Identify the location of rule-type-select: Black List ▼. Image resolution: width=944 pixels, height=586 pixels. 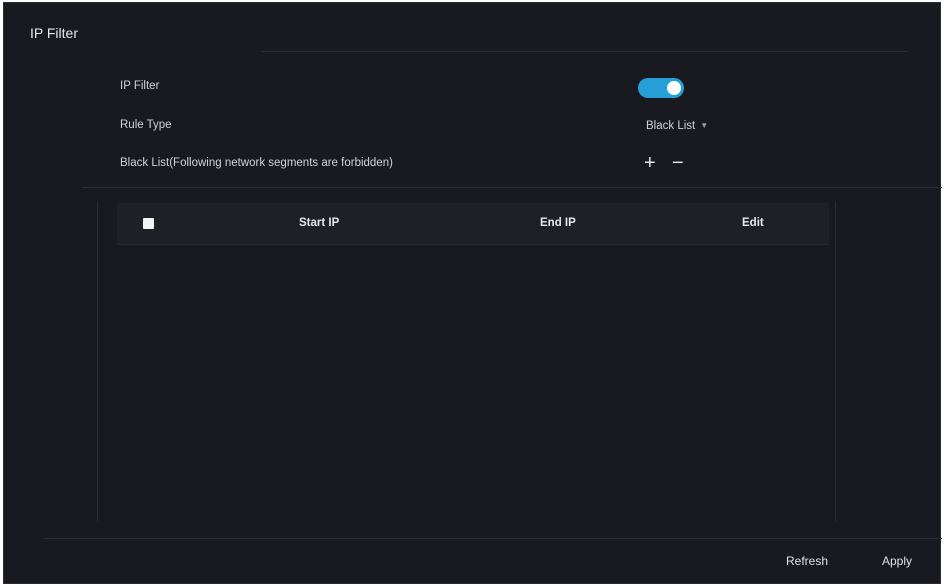
(677, 126).